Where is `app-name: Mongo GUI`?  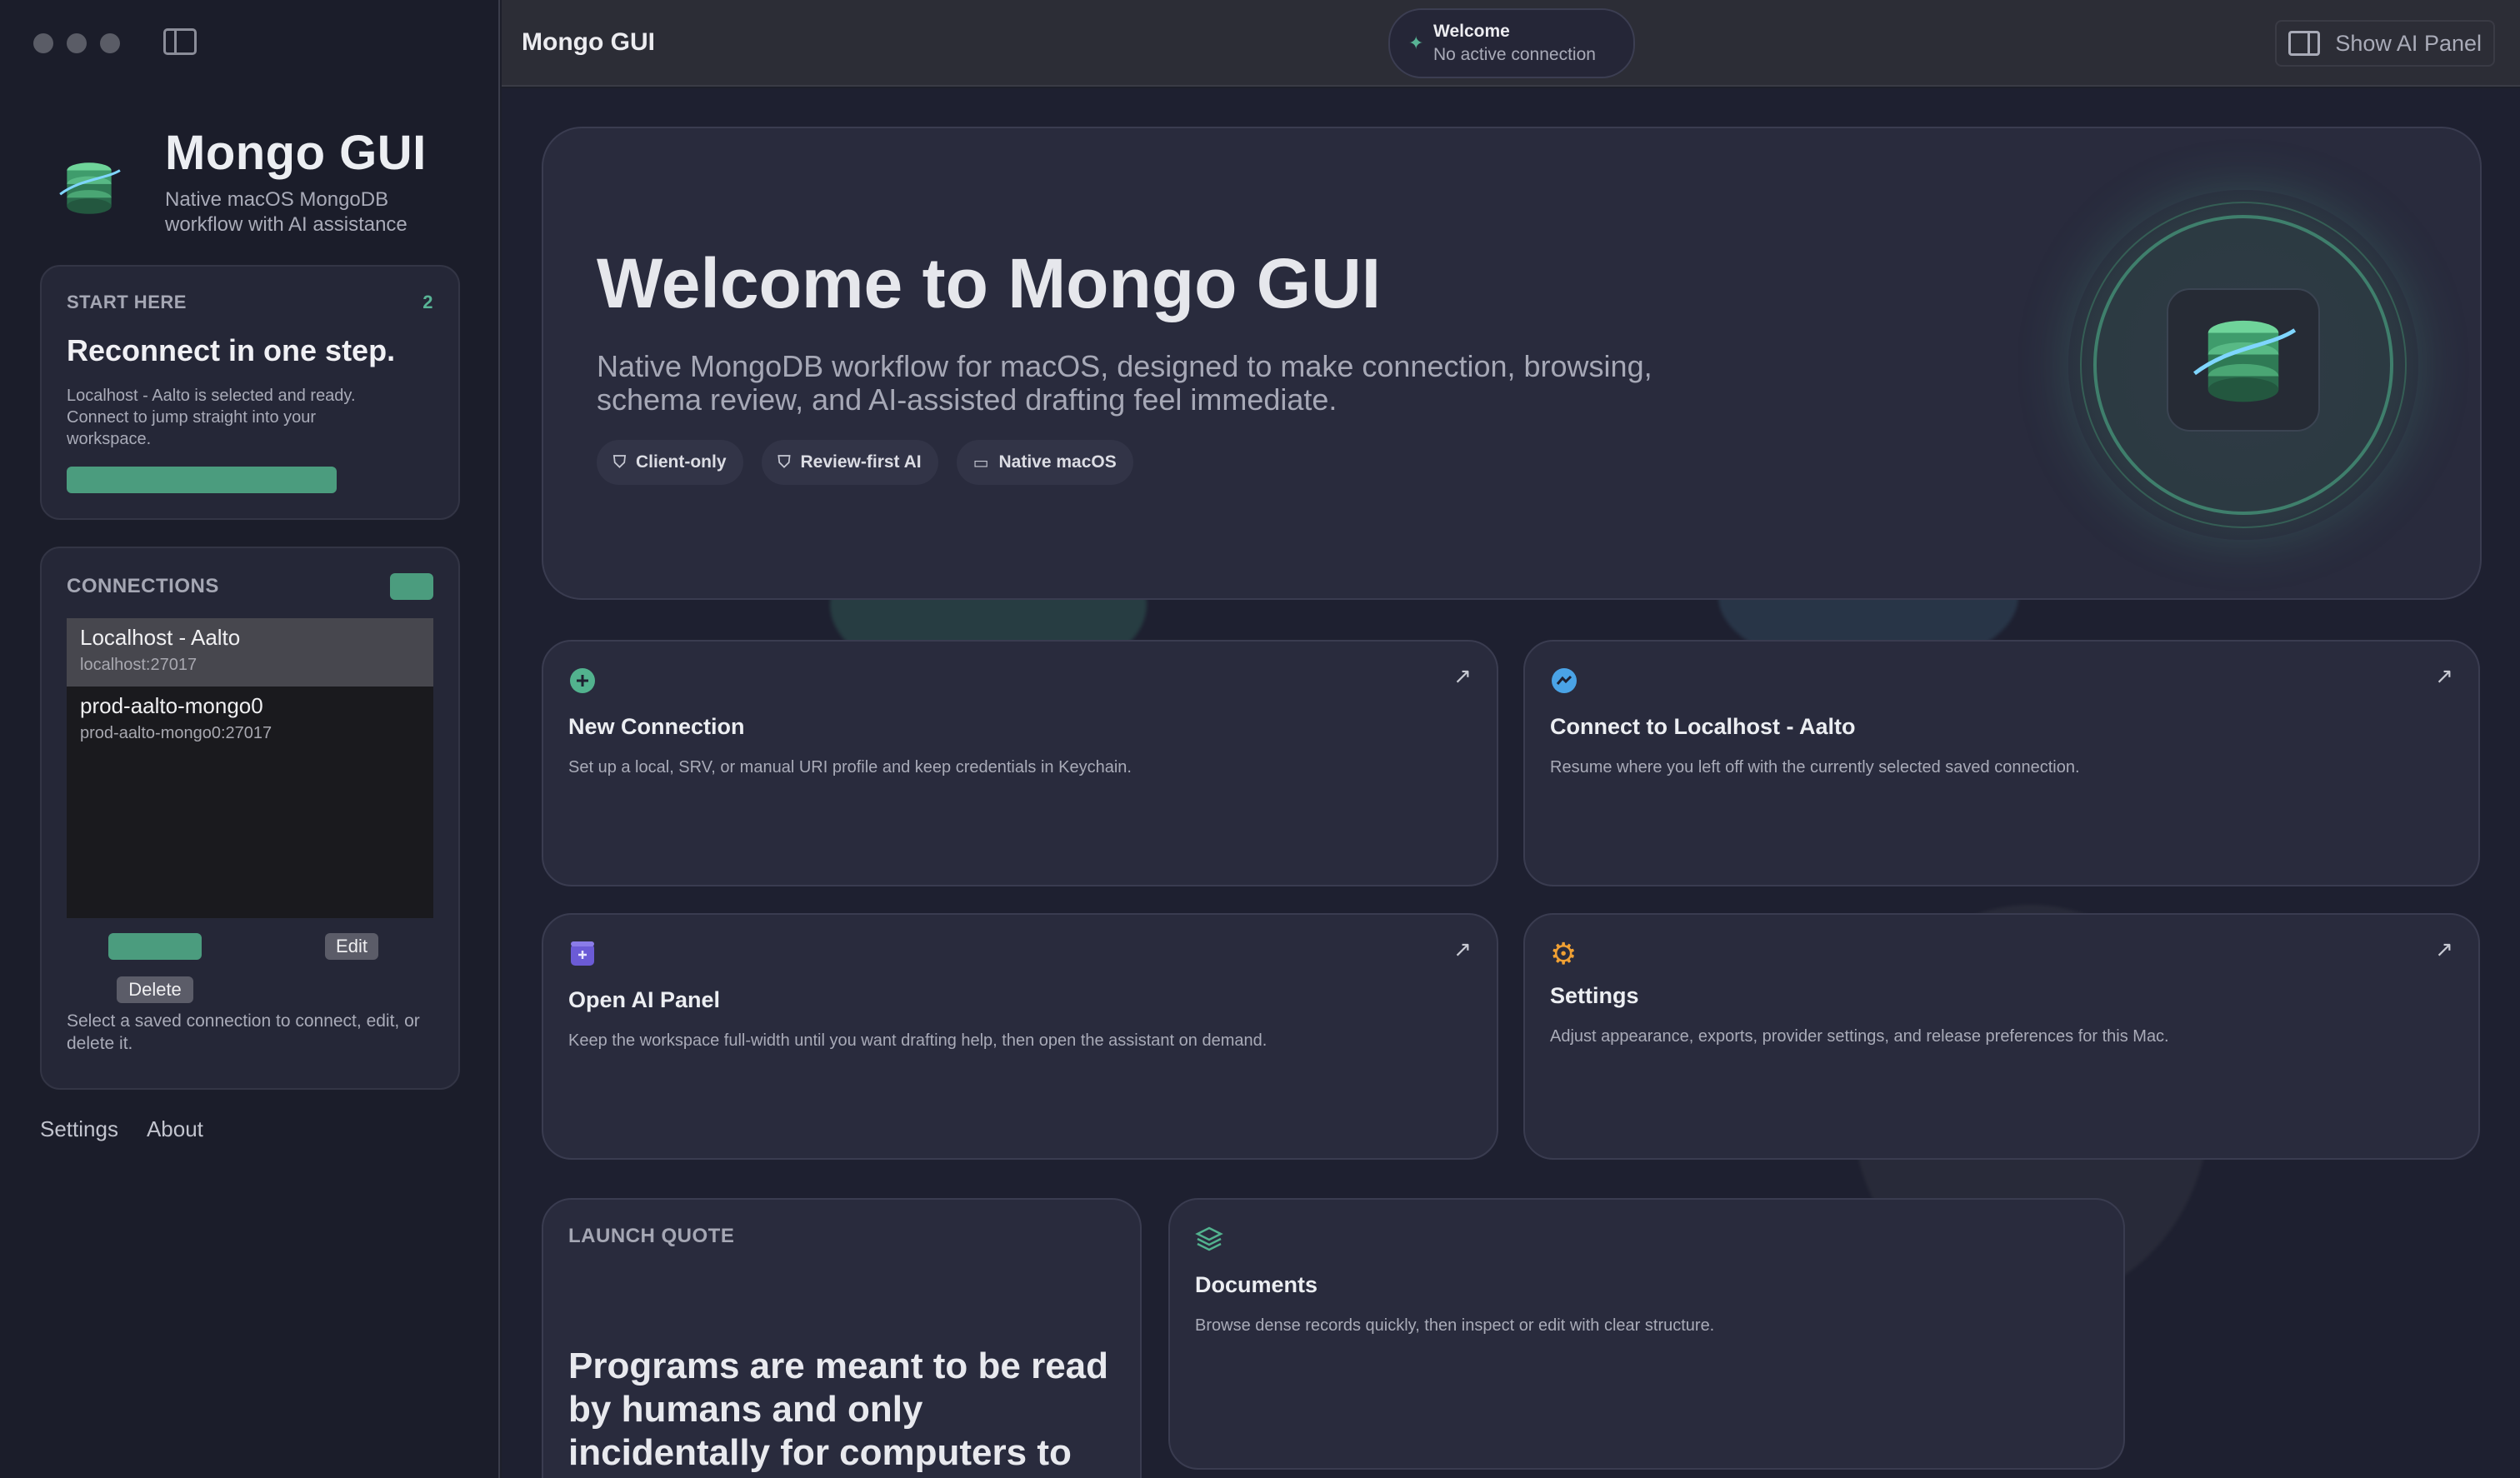 app-name: Mongo GUI is located at coordinates (296, 153).